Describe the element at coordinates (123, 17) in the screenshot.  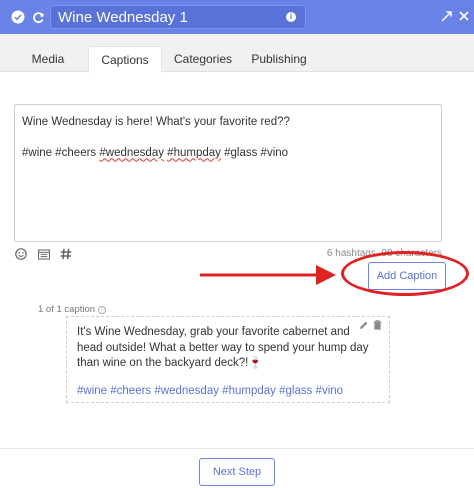
I see `title-text: Wine Wednesday 1` at that location.